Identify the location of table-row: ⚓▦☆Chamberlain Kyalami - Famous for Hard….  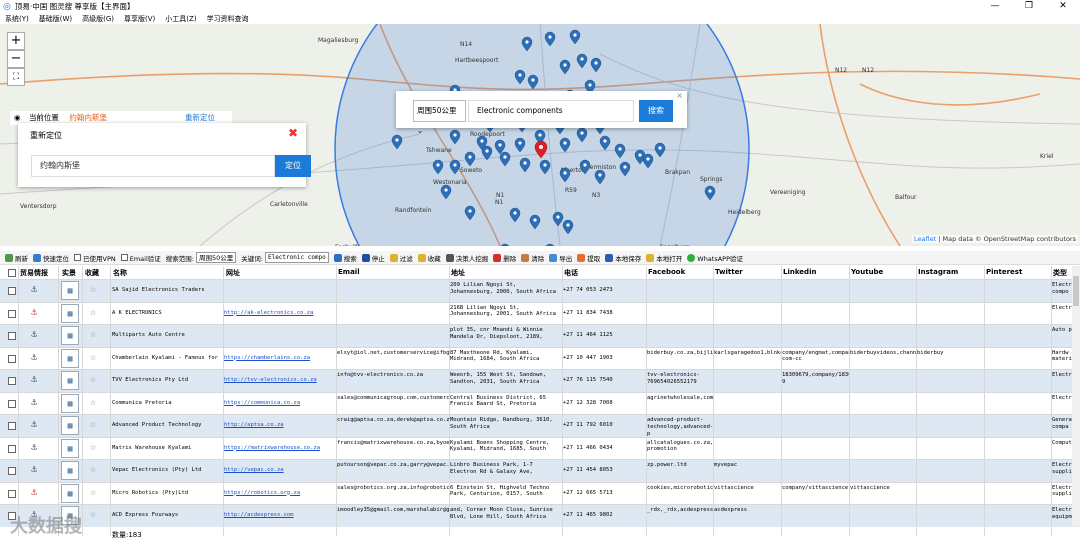
(540, 358).